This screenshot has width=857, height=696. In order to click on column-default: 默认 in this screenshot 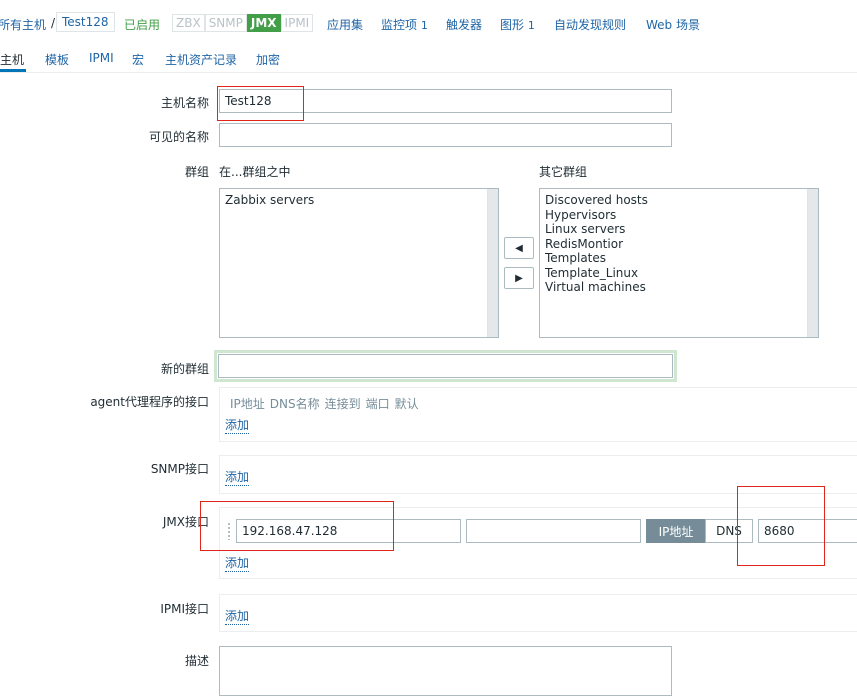, I will do `click(406, 404)`.